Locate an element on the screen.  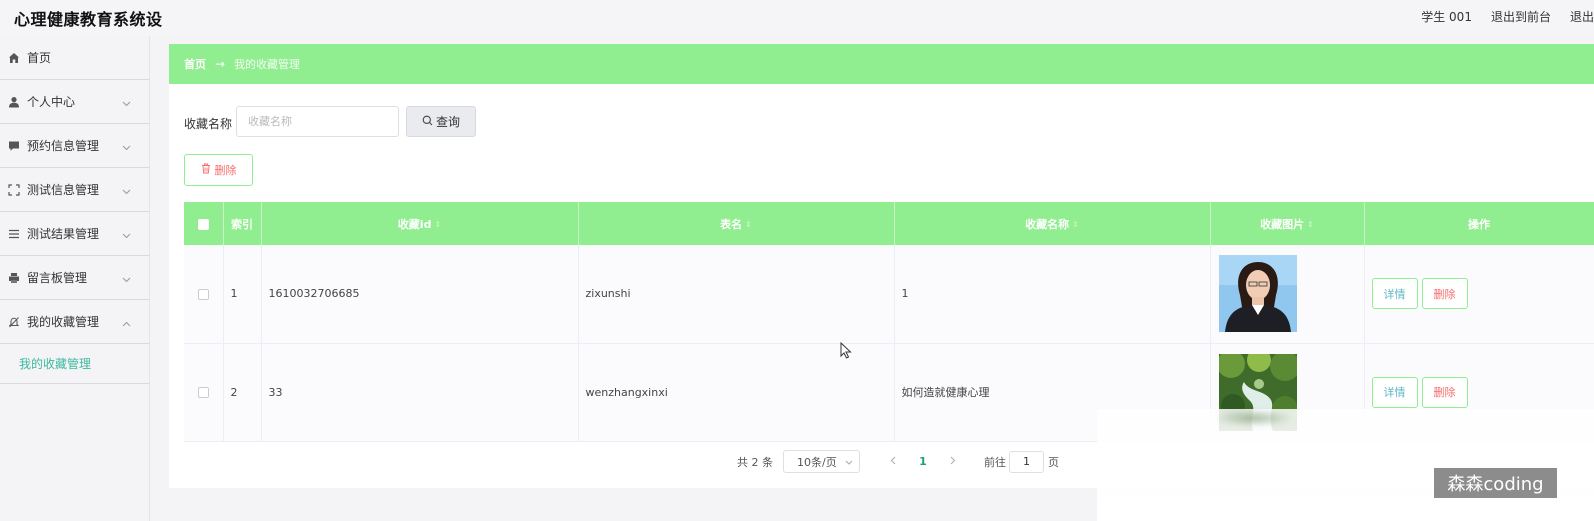
sidebar-item-home: 首页 is located at coordinates (74, 58).